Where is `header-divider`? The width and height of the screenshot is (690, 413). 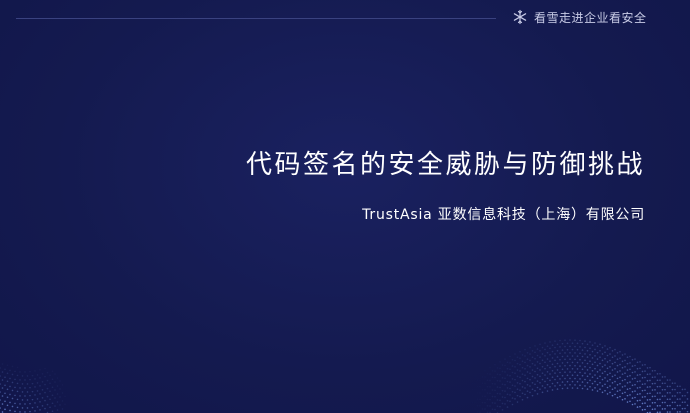 header-divider is located at coordinates (256, 18).